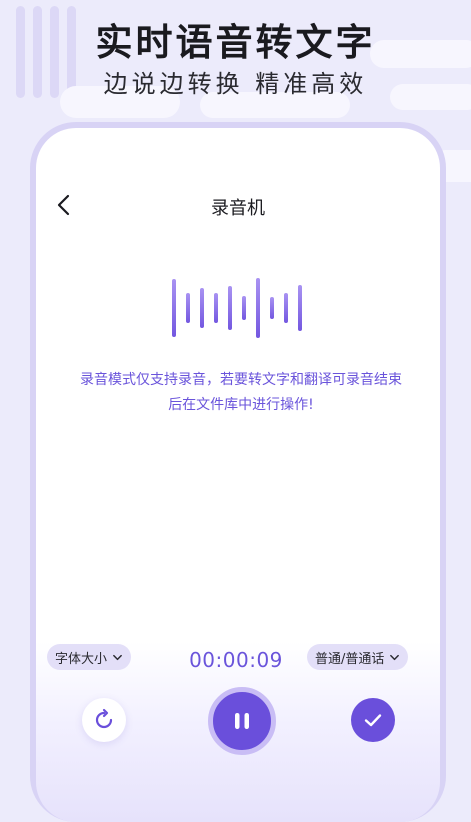 The height and width of the screenshot is (822, 471). I want to click on pause-button, so click(242, 721).